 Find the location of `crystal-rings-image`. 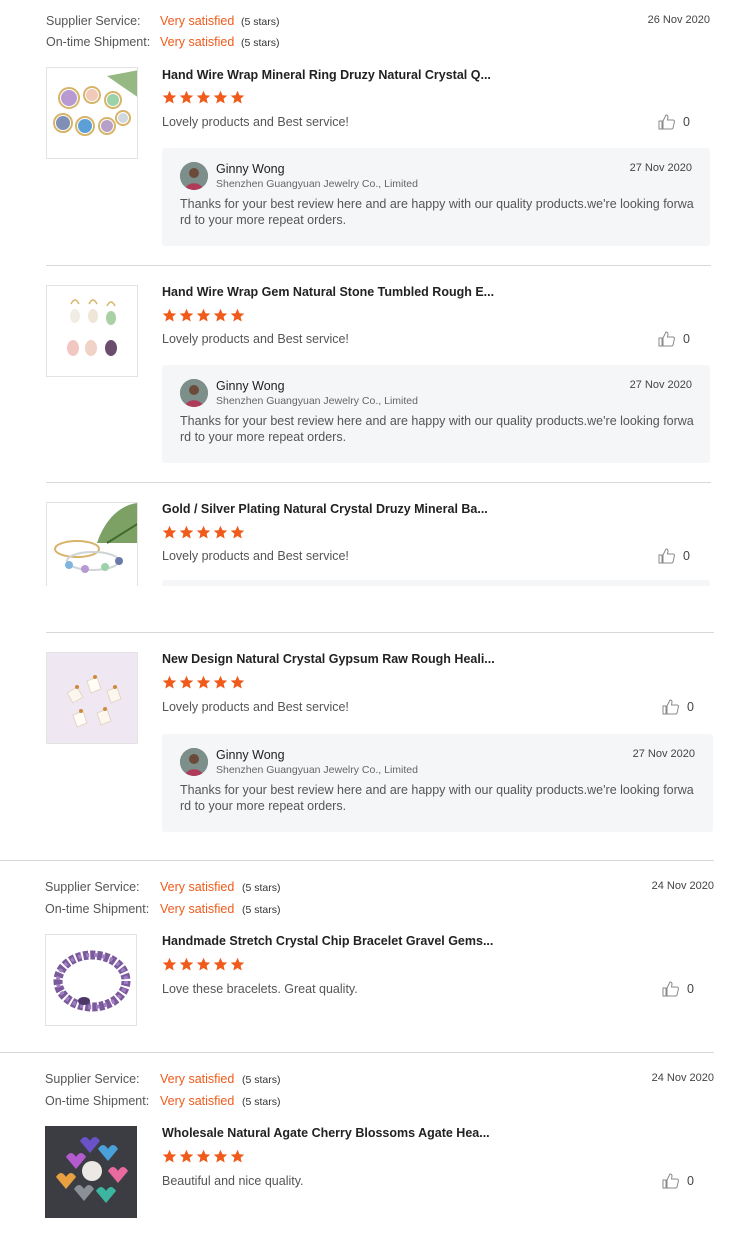

crystal-rings-image is located at coordinates (92, 113).